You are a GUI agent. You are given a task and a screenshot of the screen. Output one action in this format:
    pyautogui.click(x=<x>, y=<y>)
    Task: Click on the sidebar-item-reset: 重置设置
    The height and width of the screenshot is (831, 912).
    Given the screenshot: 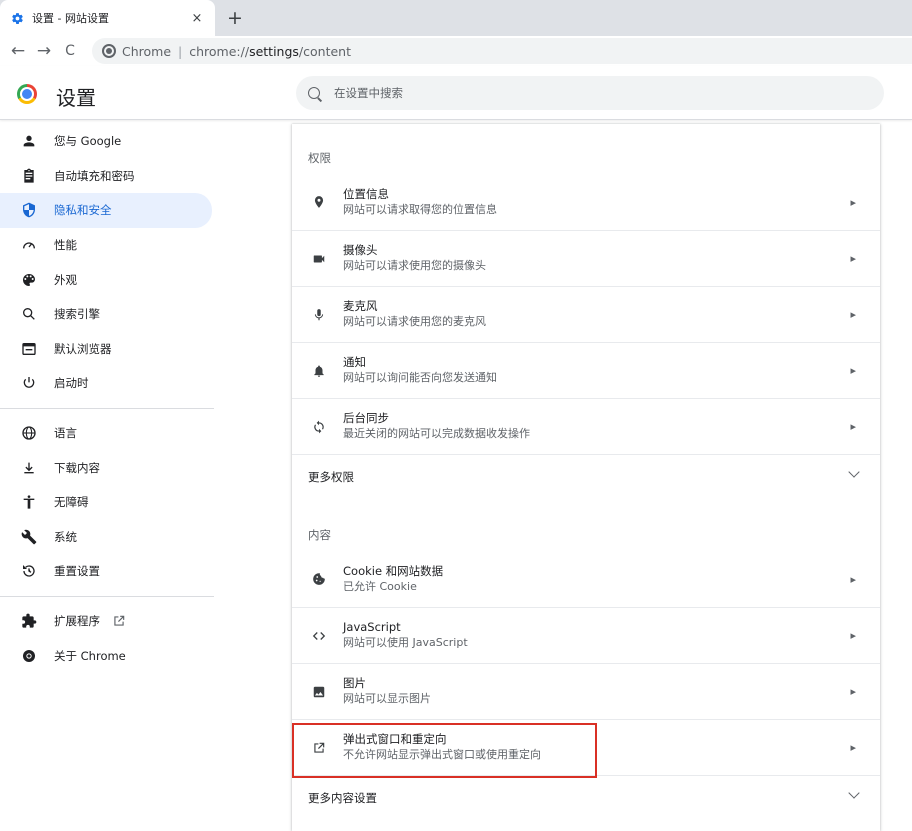 What is the action you would take?
    pyautogui.click(x=106, y=571)
    